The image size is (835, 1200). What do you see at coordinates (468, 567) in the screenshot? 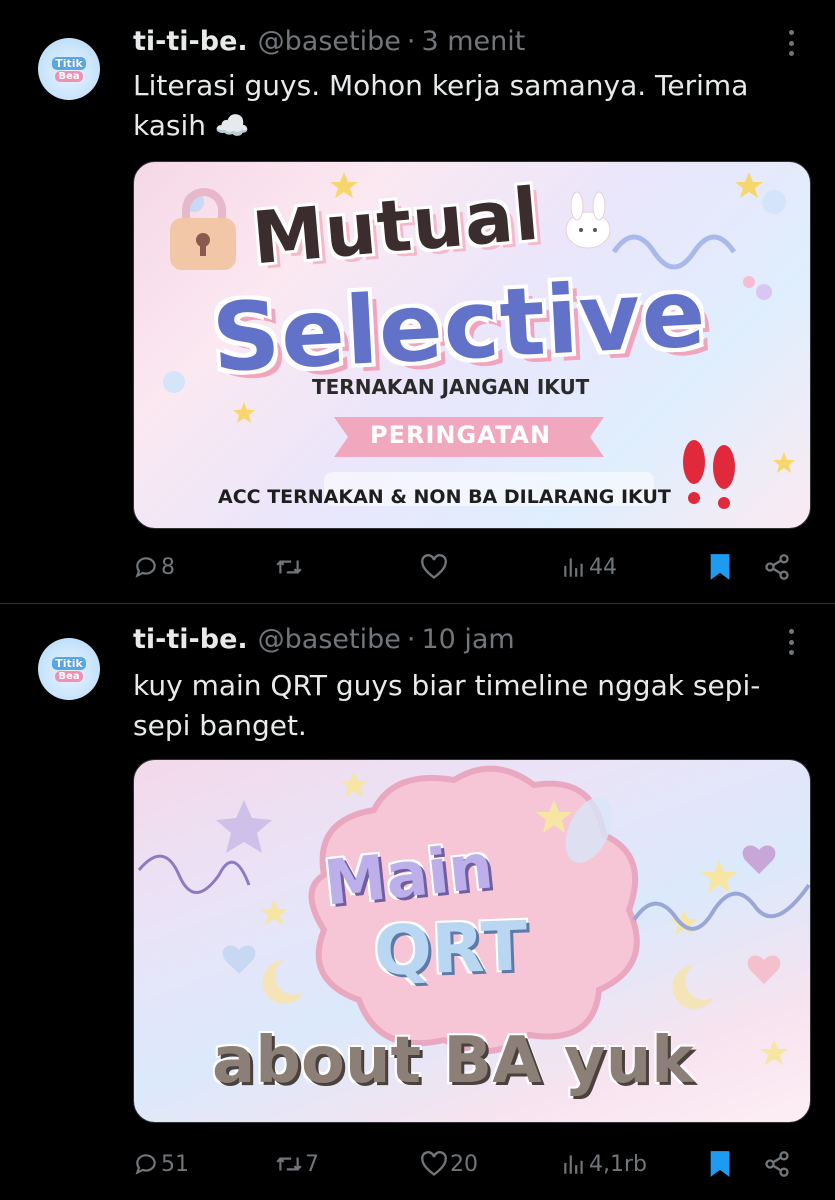
I see `tweet-actions: 8 44` at bounding box center [468, 567].